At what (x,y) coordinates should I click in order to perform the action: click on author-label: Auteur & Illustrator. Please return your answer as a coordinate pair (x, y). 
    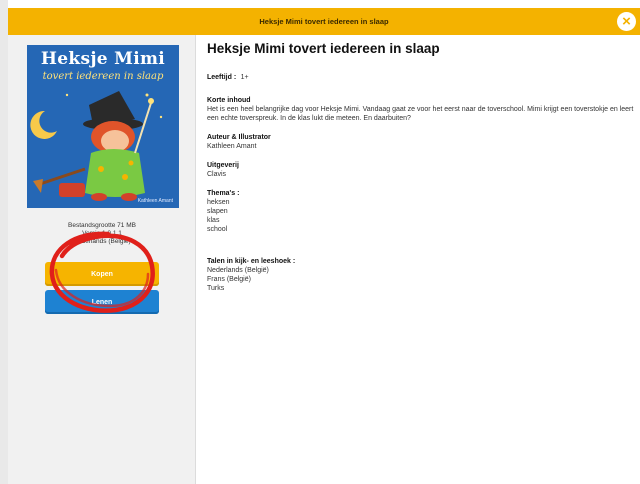
    Looking at the image, I should click on (239, 137).